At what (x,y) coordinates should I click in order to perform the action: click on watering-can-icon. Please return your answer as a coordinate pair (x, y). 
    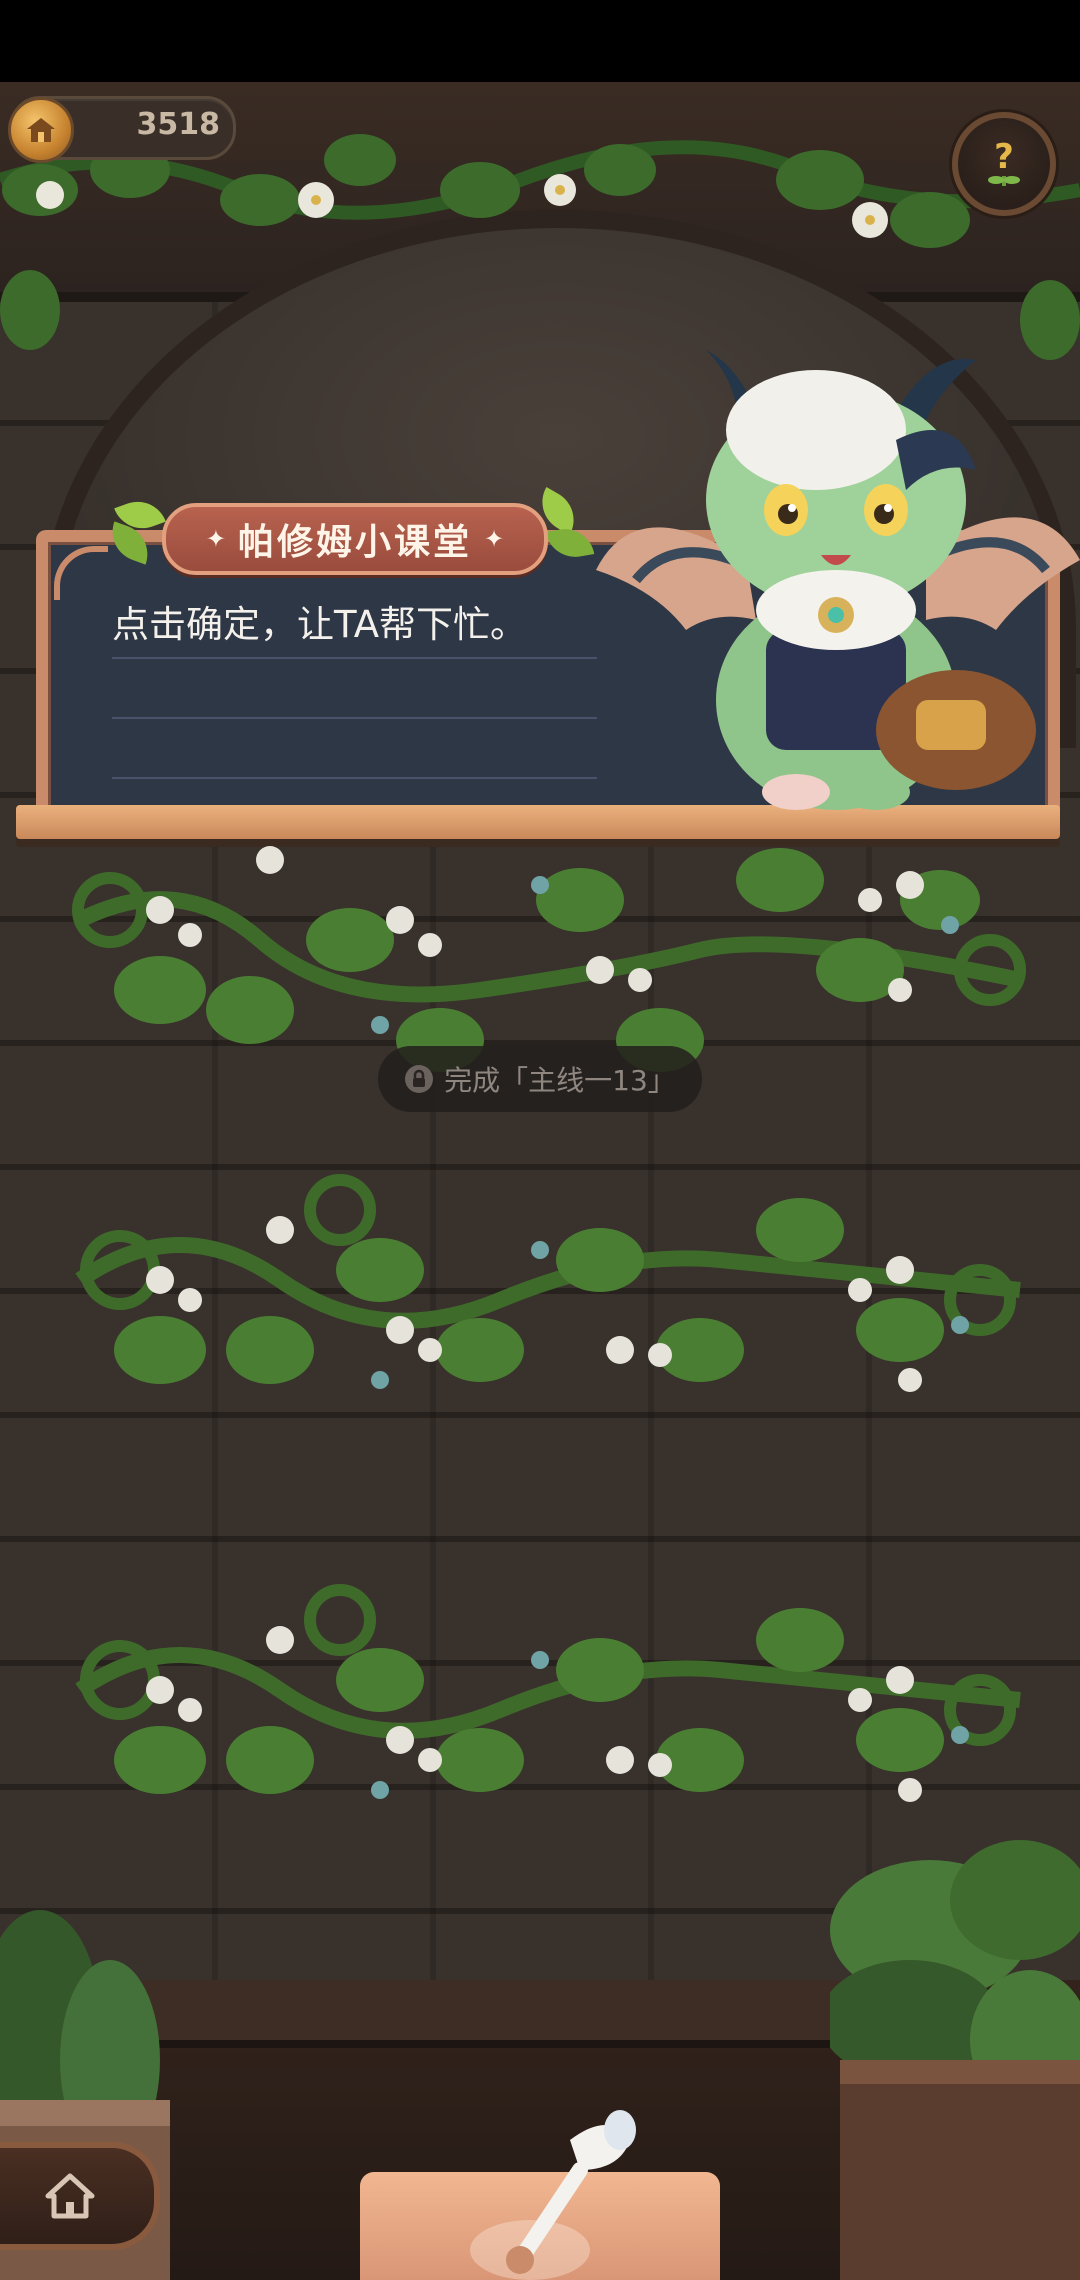
    Looking at the image, I should click on (555, 2190).